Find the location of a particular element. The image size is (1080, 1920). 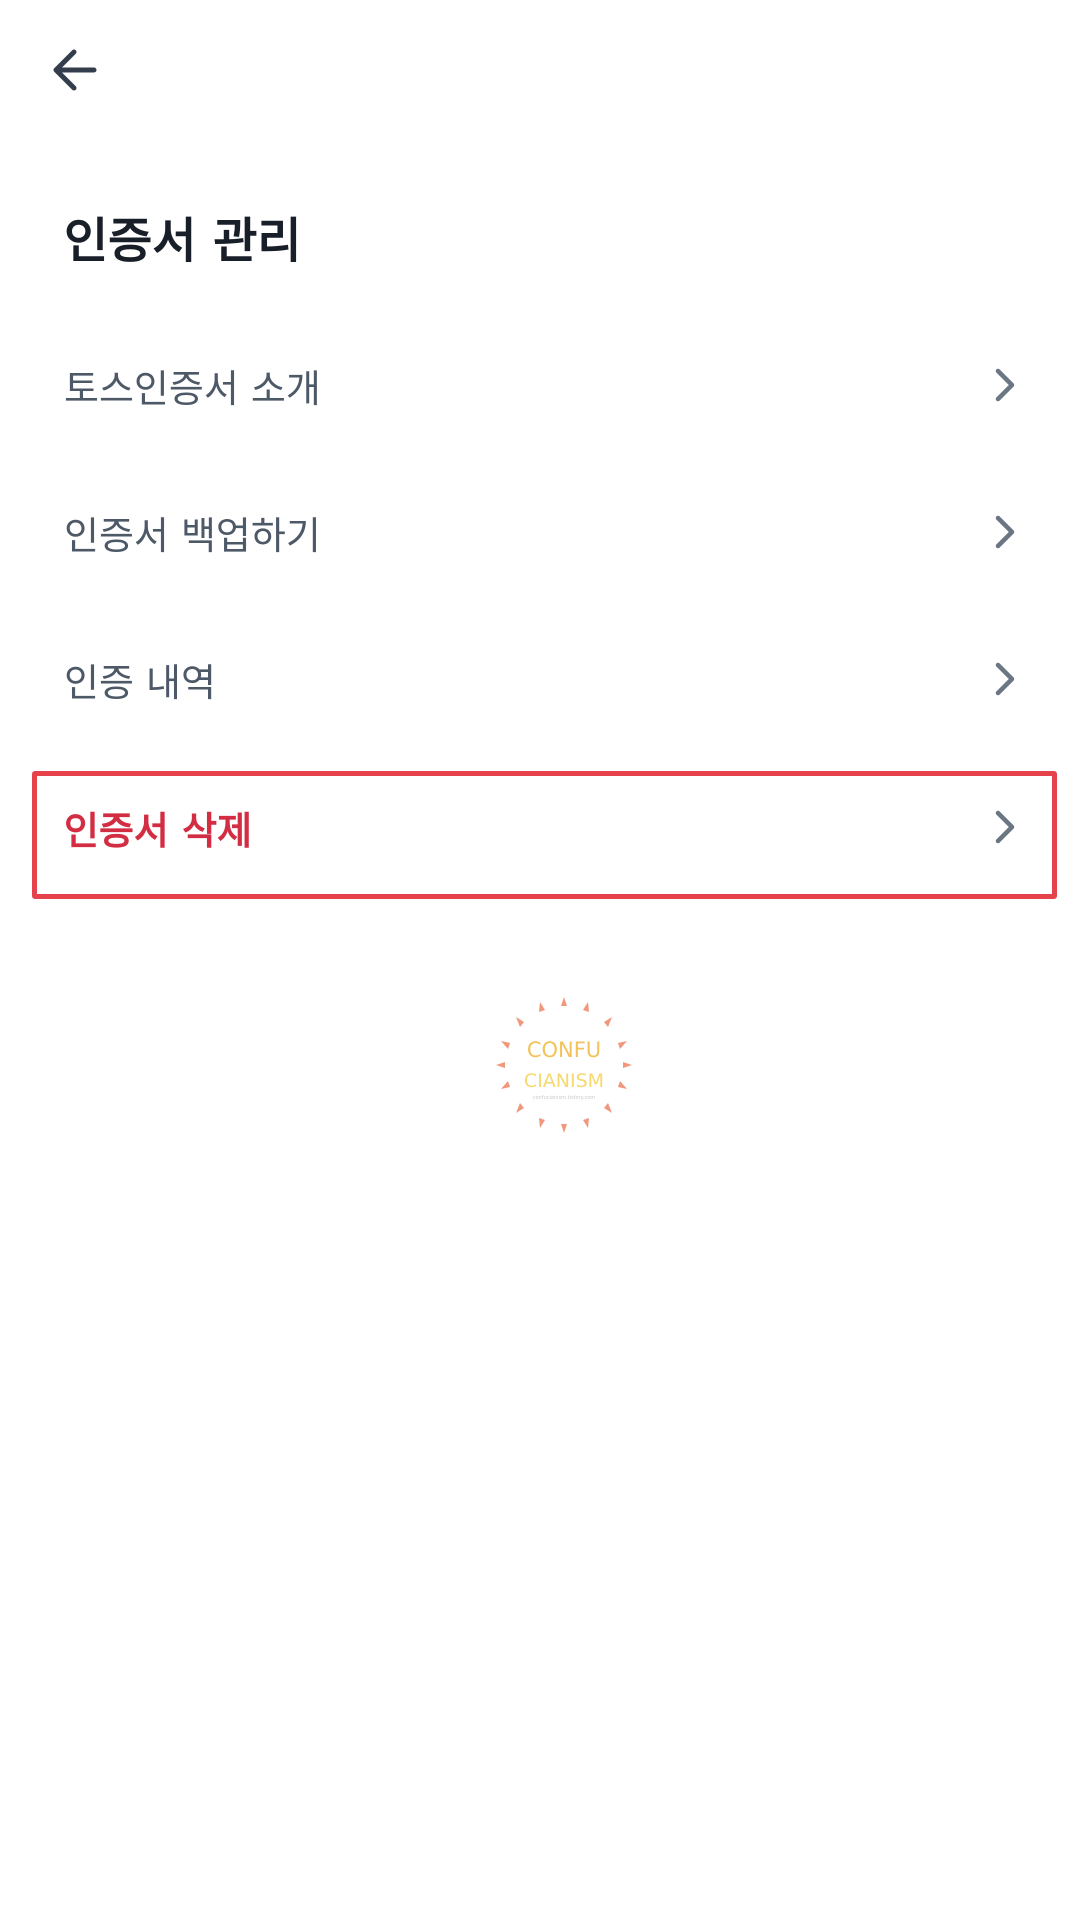

menu-item-label: 인증서 삭제 is located at coordinates (158, 830).